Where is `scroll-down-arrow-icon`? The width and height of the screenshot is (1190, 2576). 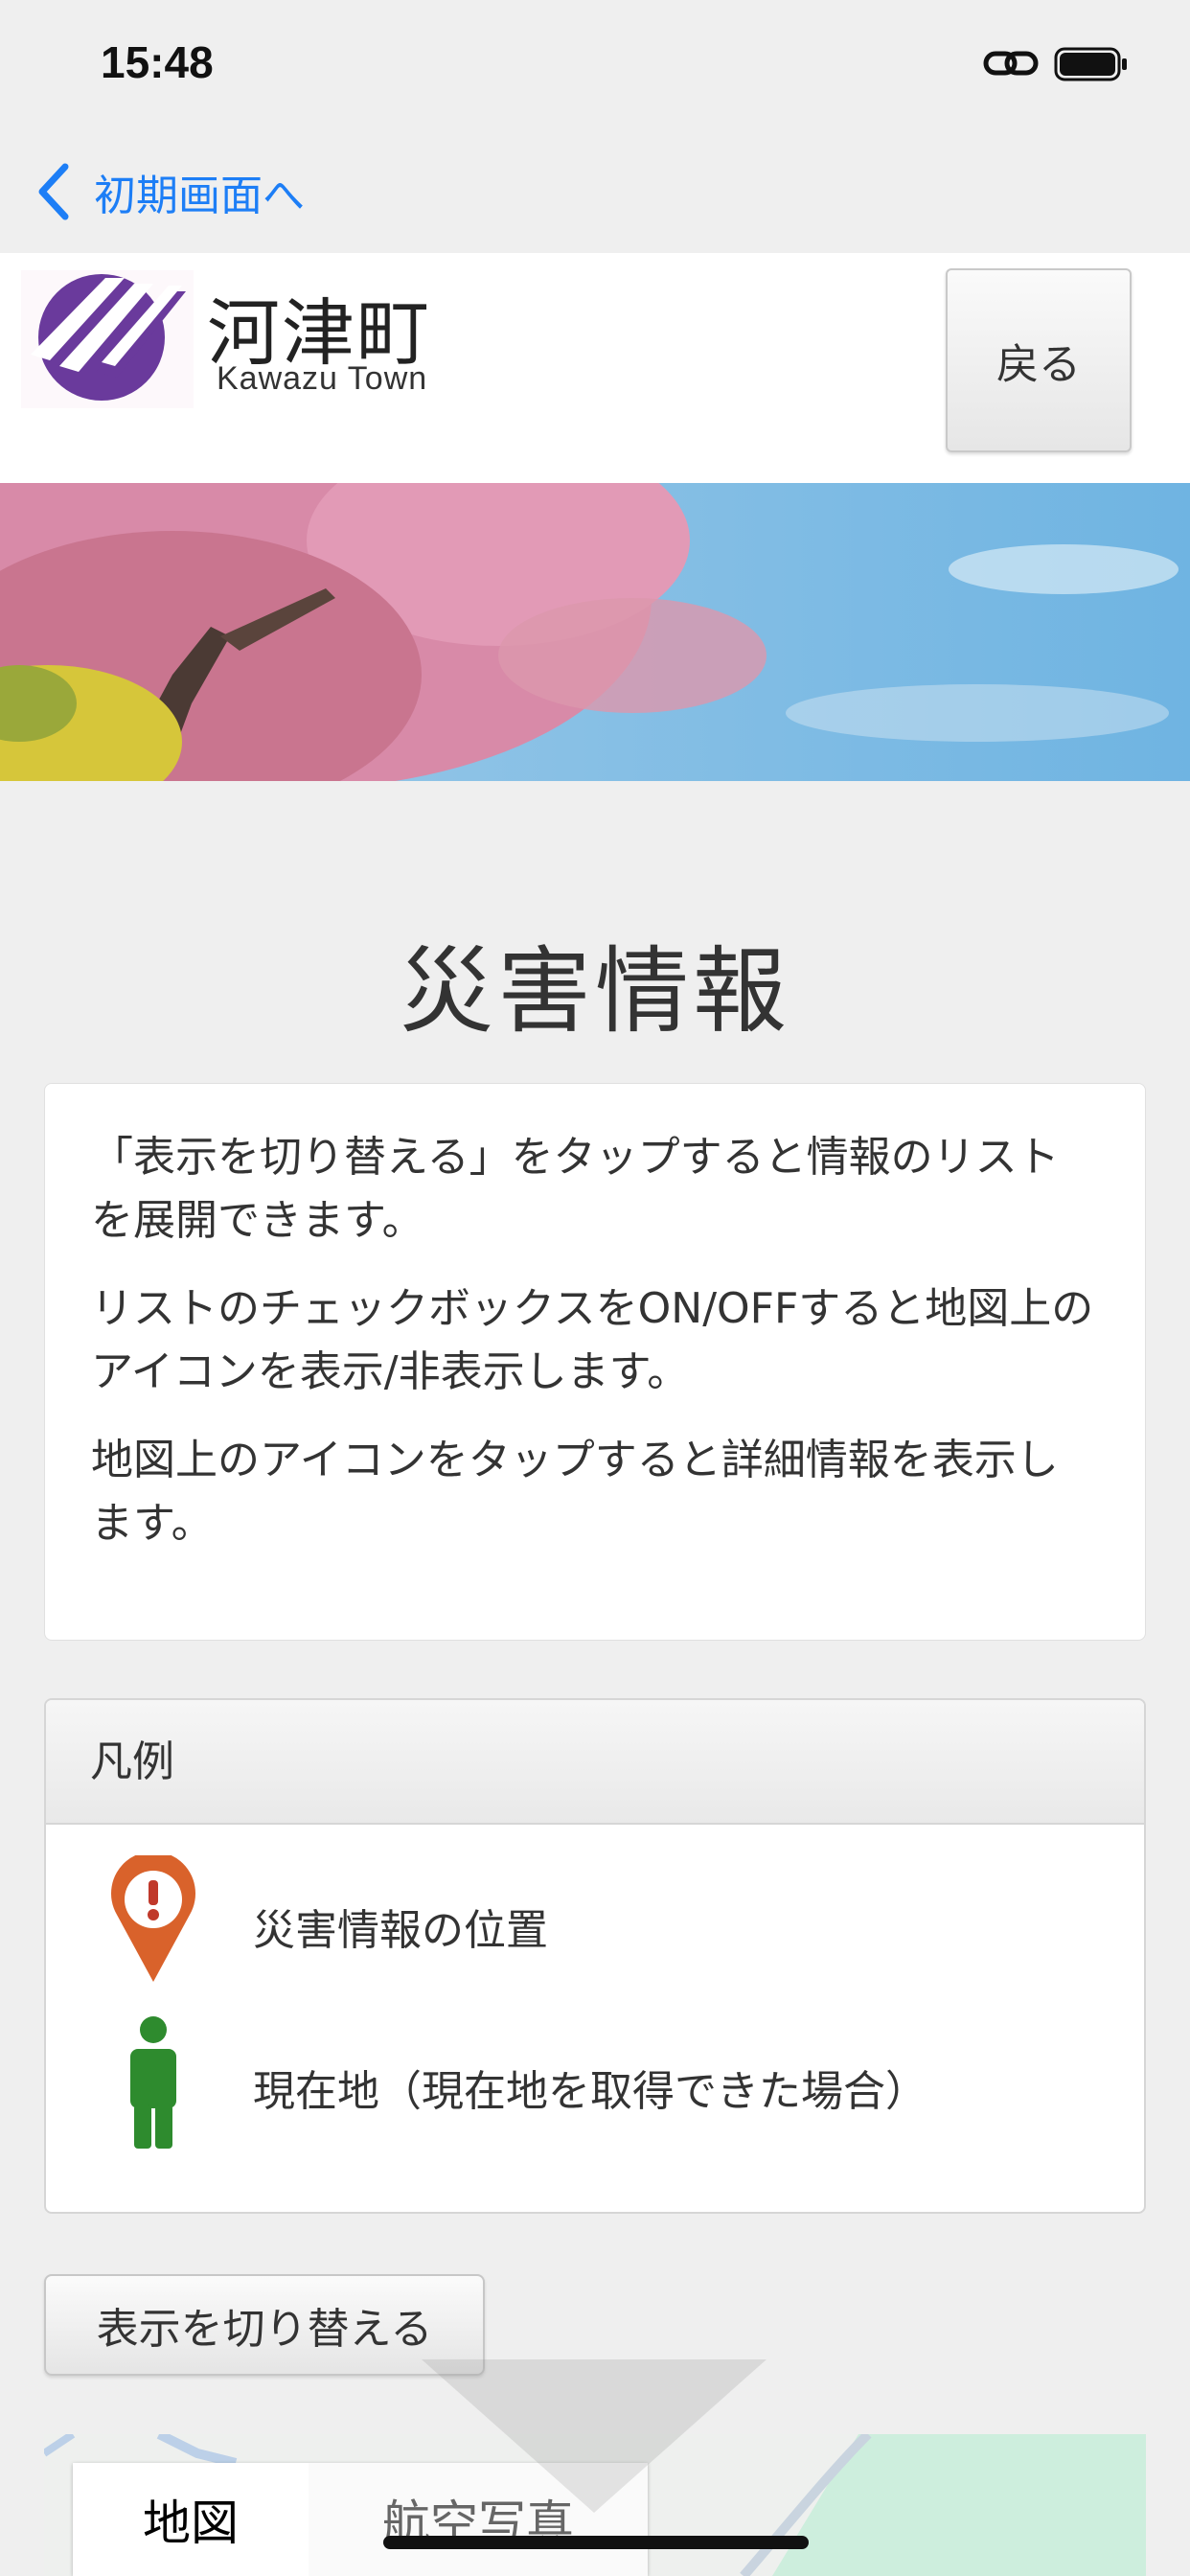
scroll-down-arrow-icon is located at coordinates (594, 2436).